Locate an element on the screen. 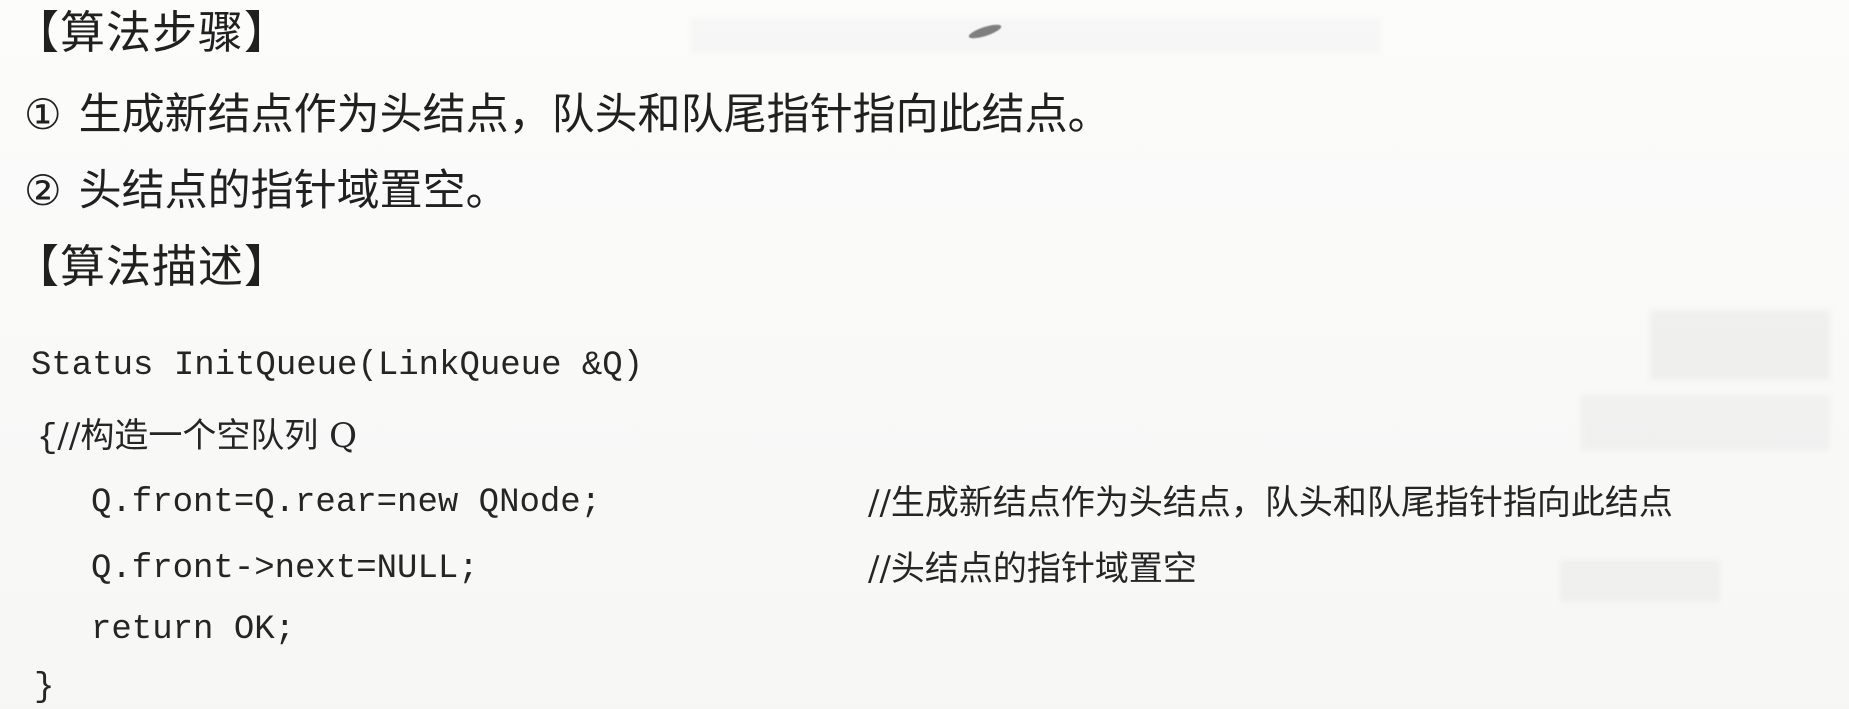 This screenshot has width=1849, height=709. closing-brace: } is located at coordinates (44, 688).